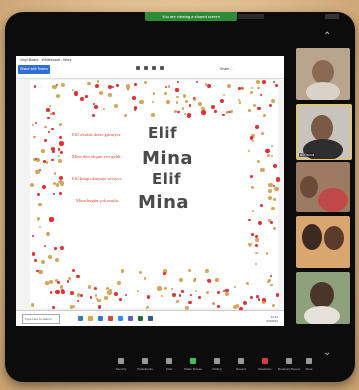 This screenshot has height=390, width=359. What do you see at coordinates (163, 133) in the screenshot?
I see `handwriting-word-1: Elif` at bounding box center [163, 133].